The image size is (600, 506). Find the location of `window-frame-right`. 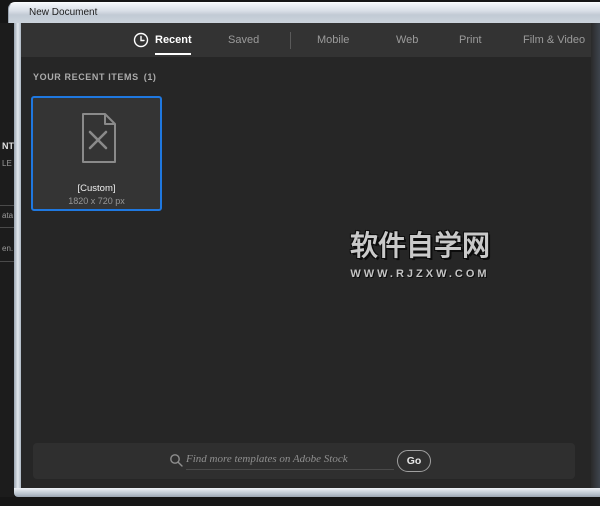

window-frame-right is located at coordinates (595, 255).